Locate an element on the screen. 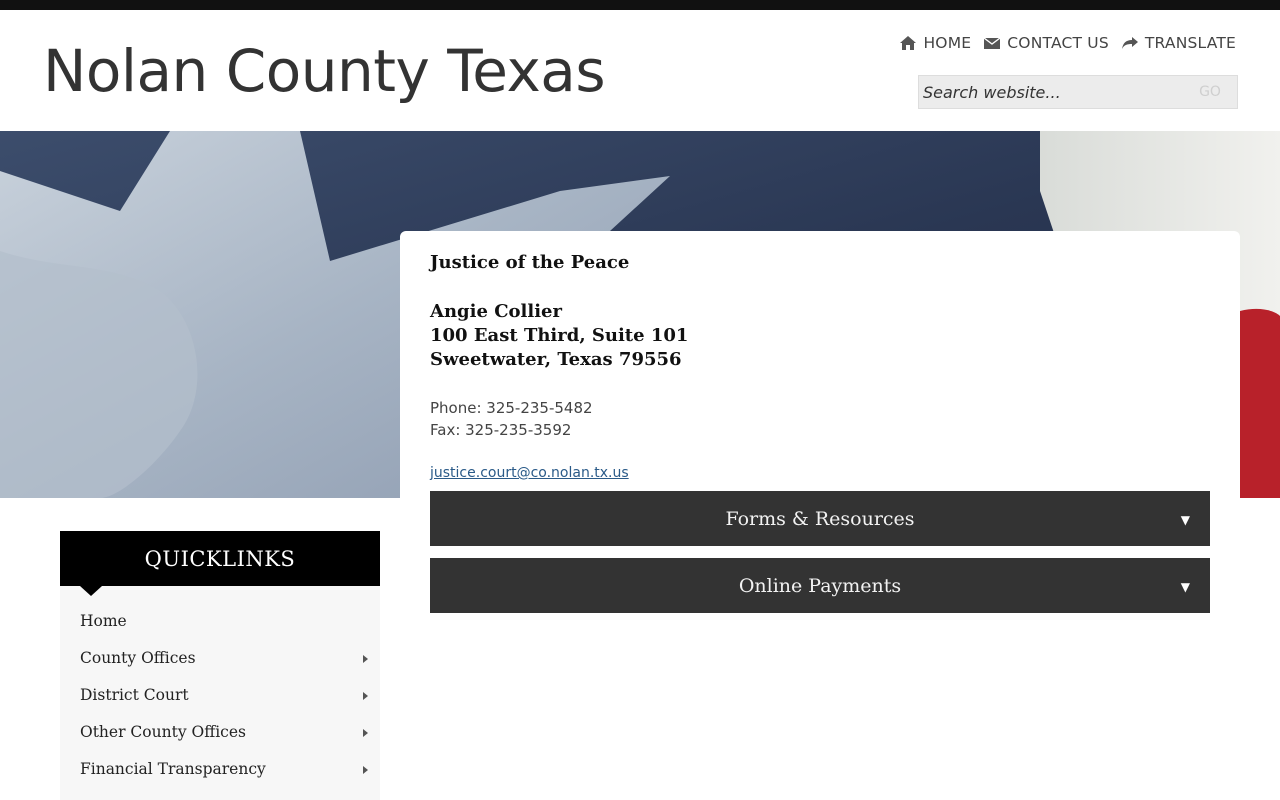  search-go-button: GO is located at coordinates (1210, 92).